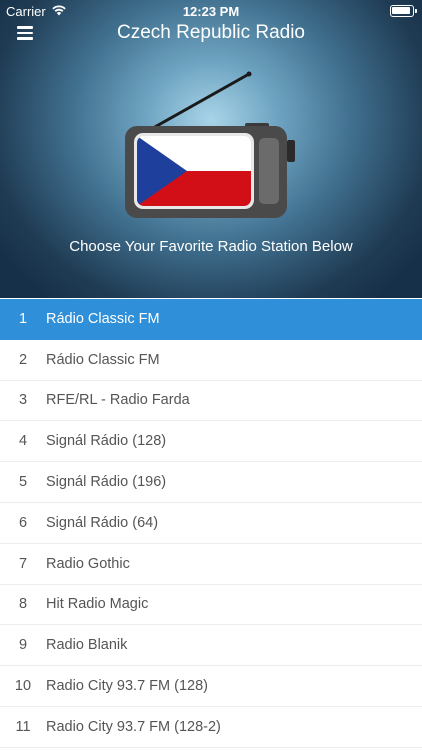 Image resolution: width=422 pixels, height=750 pixels. What do you see at coordinates (211, 401) in the screenshot?
I see `station-row: 3 RFE/RL - Radio Farda` at bounding box center [211, 401].